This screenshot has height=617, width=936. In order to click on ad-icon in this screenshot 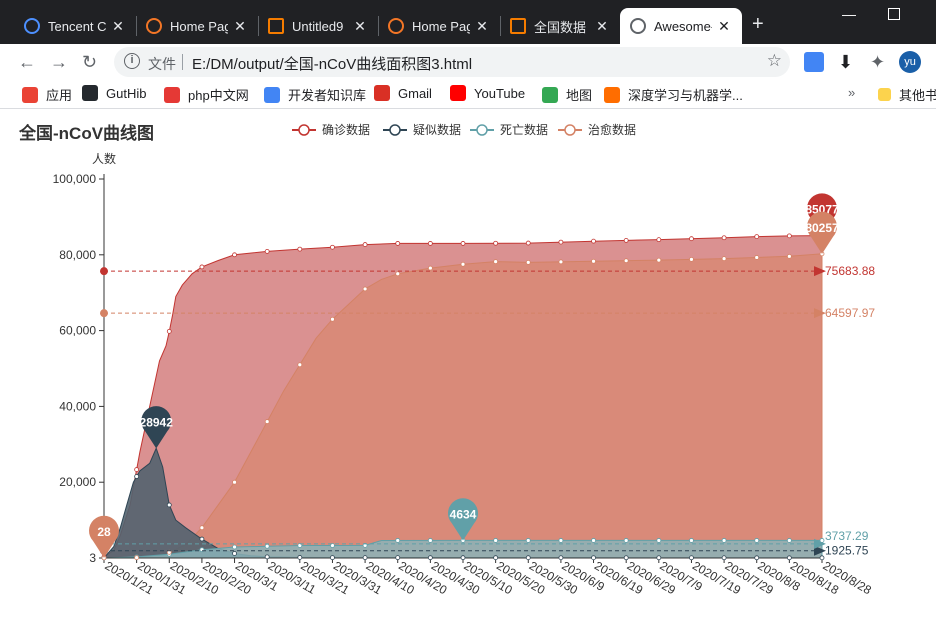, I will do `click(612, 94)`.